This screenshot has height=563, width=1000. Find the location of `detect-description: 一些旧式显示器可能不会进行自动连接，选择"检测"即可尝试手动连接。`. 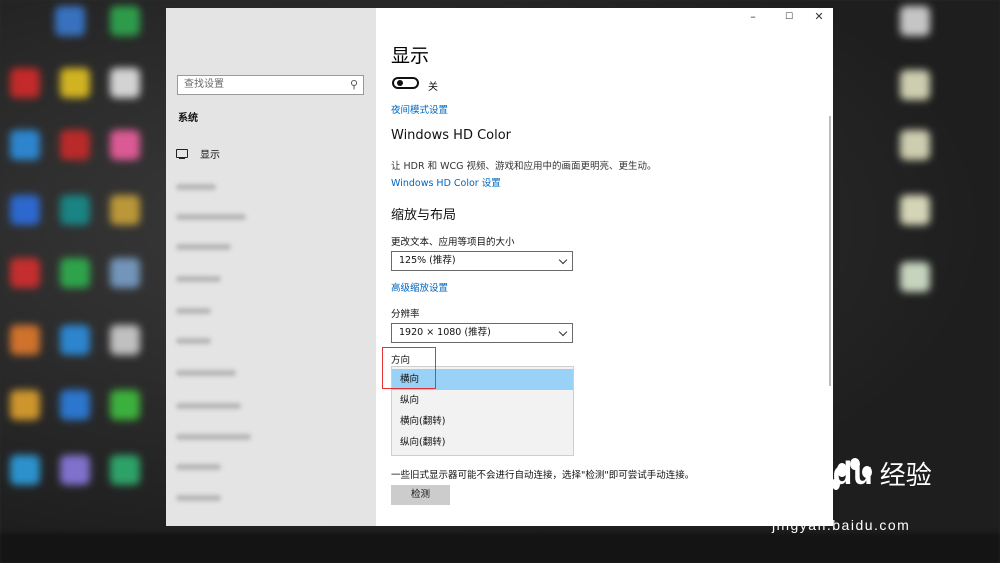

detect-description: 一些旧式显示器可能不会进行自动连接，选择"检测"即可尝试手动连接。 is located at coordinates (543, 475).